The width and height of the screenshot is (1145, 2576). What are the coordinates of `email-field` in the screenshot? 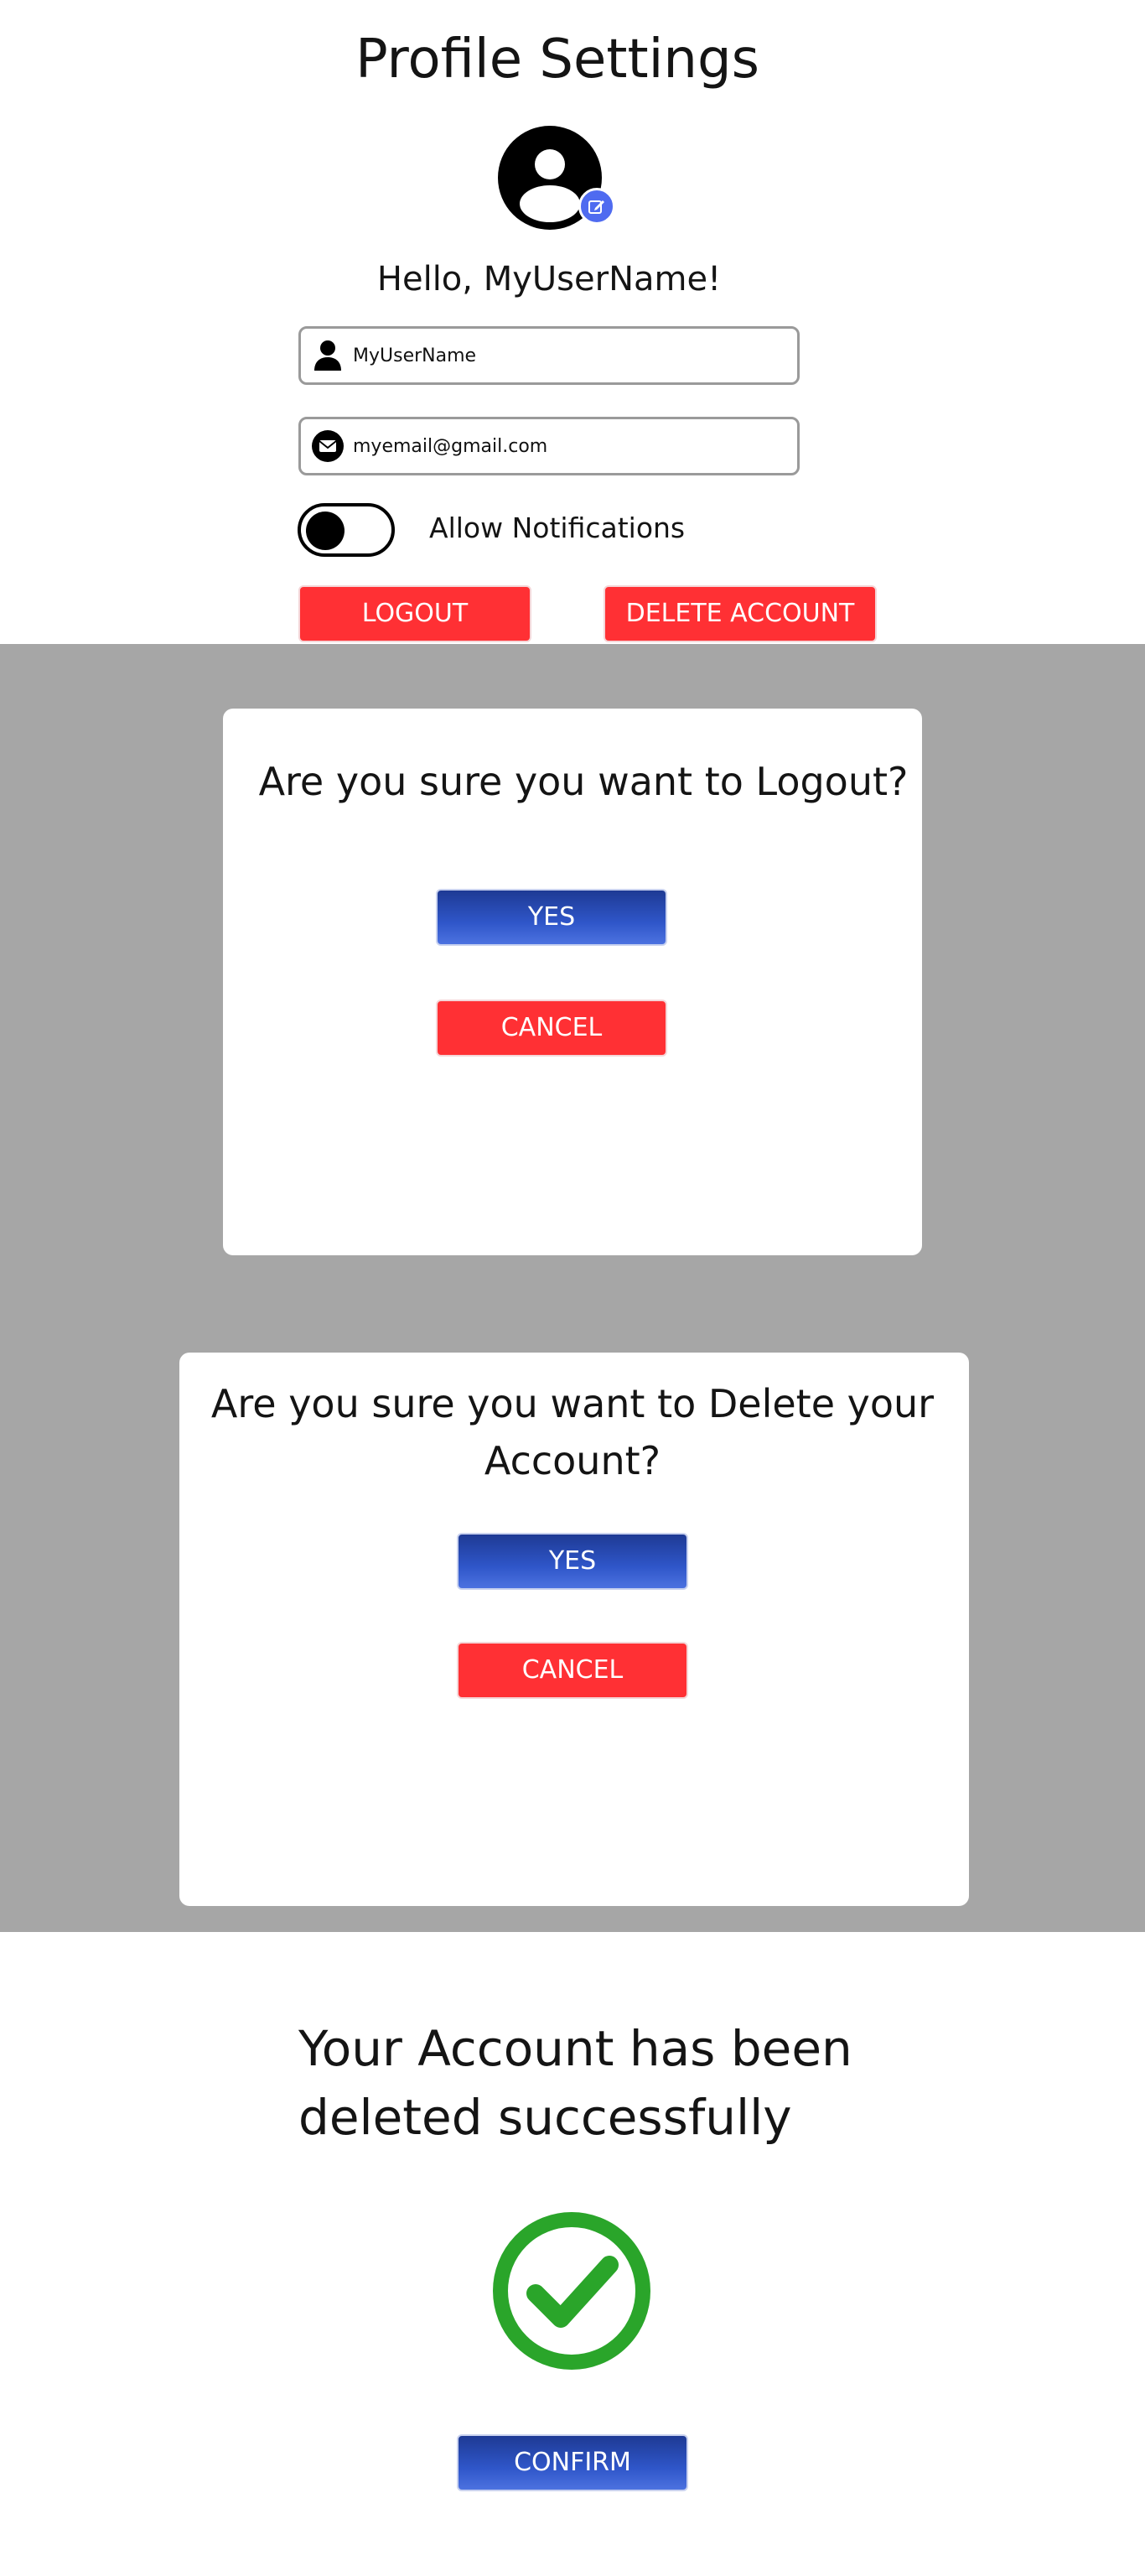 It's located at (549, 446).